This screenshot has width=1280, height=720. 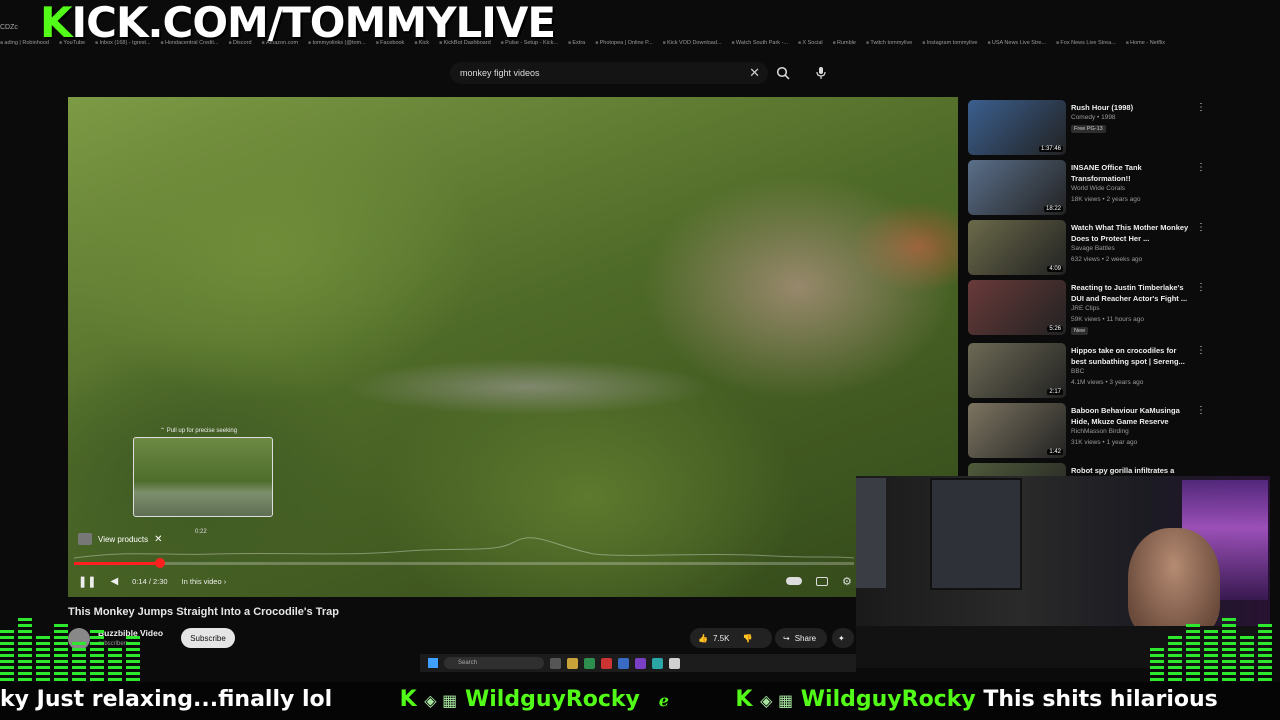 What do you see at coordinates (731, 638) in the screenshot?
I see `like-dislike-group: 👍 7.5K 👎` at bounding box center [731, 638].